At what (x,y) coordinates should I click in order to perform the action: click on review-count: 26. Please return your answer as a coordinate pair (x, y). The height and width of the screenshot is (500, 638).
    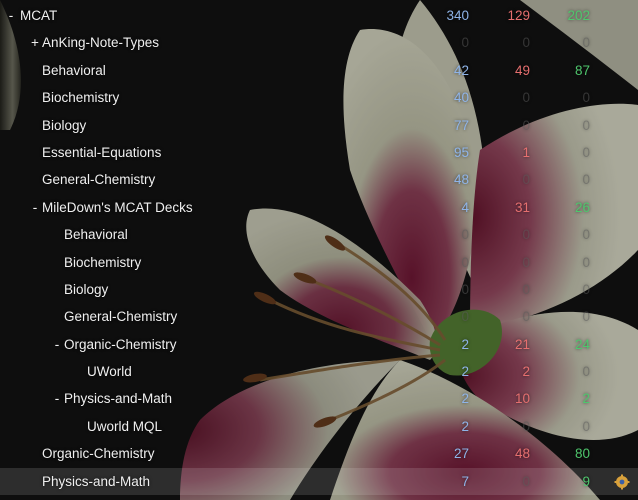
    Looking at the image, I should click on (582, 207).